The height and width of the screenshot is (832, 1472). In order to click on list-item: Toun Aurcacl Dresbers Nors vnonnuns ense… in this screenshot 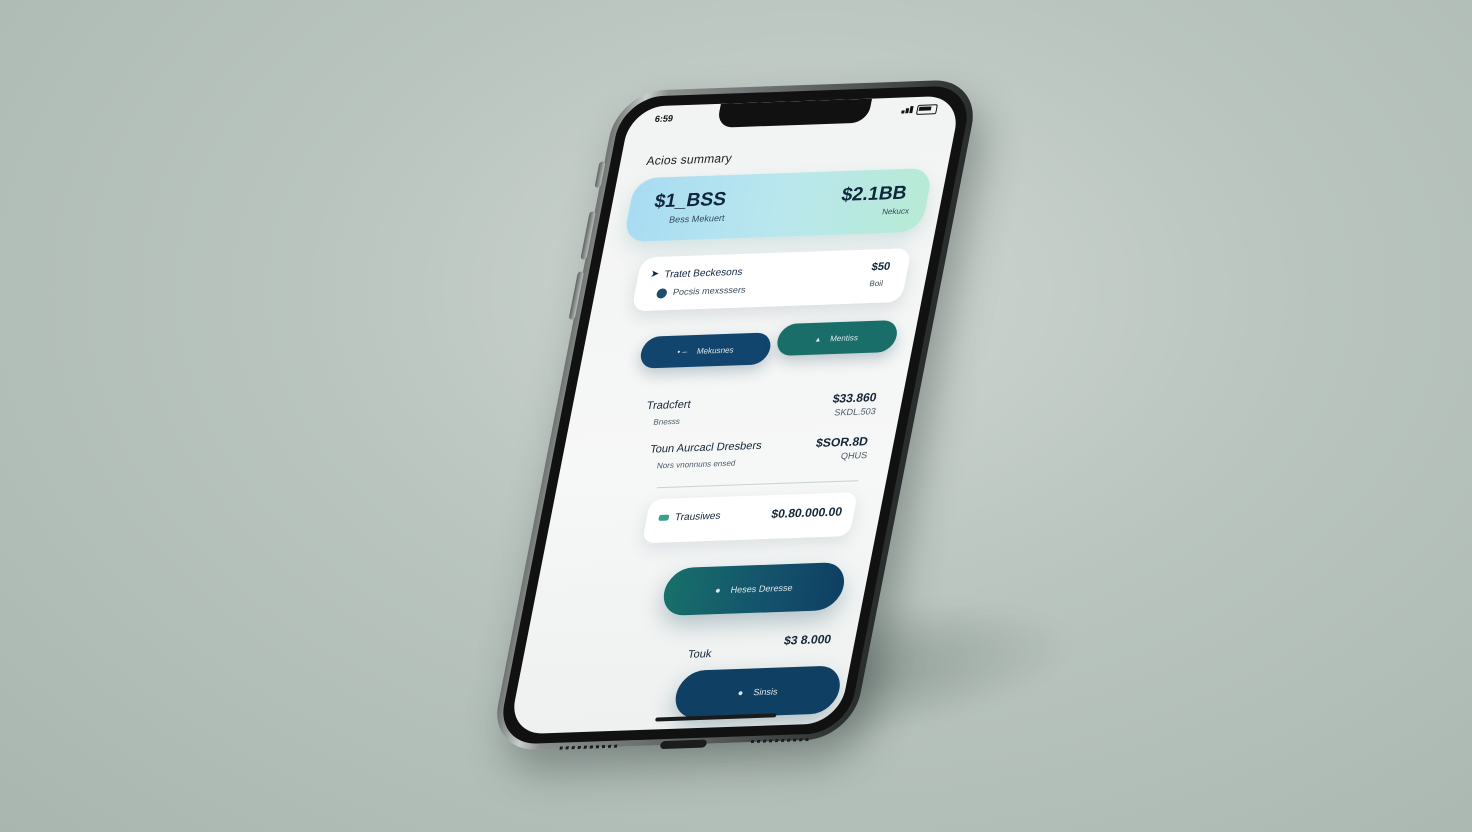, I will do `click(758, 452)`.